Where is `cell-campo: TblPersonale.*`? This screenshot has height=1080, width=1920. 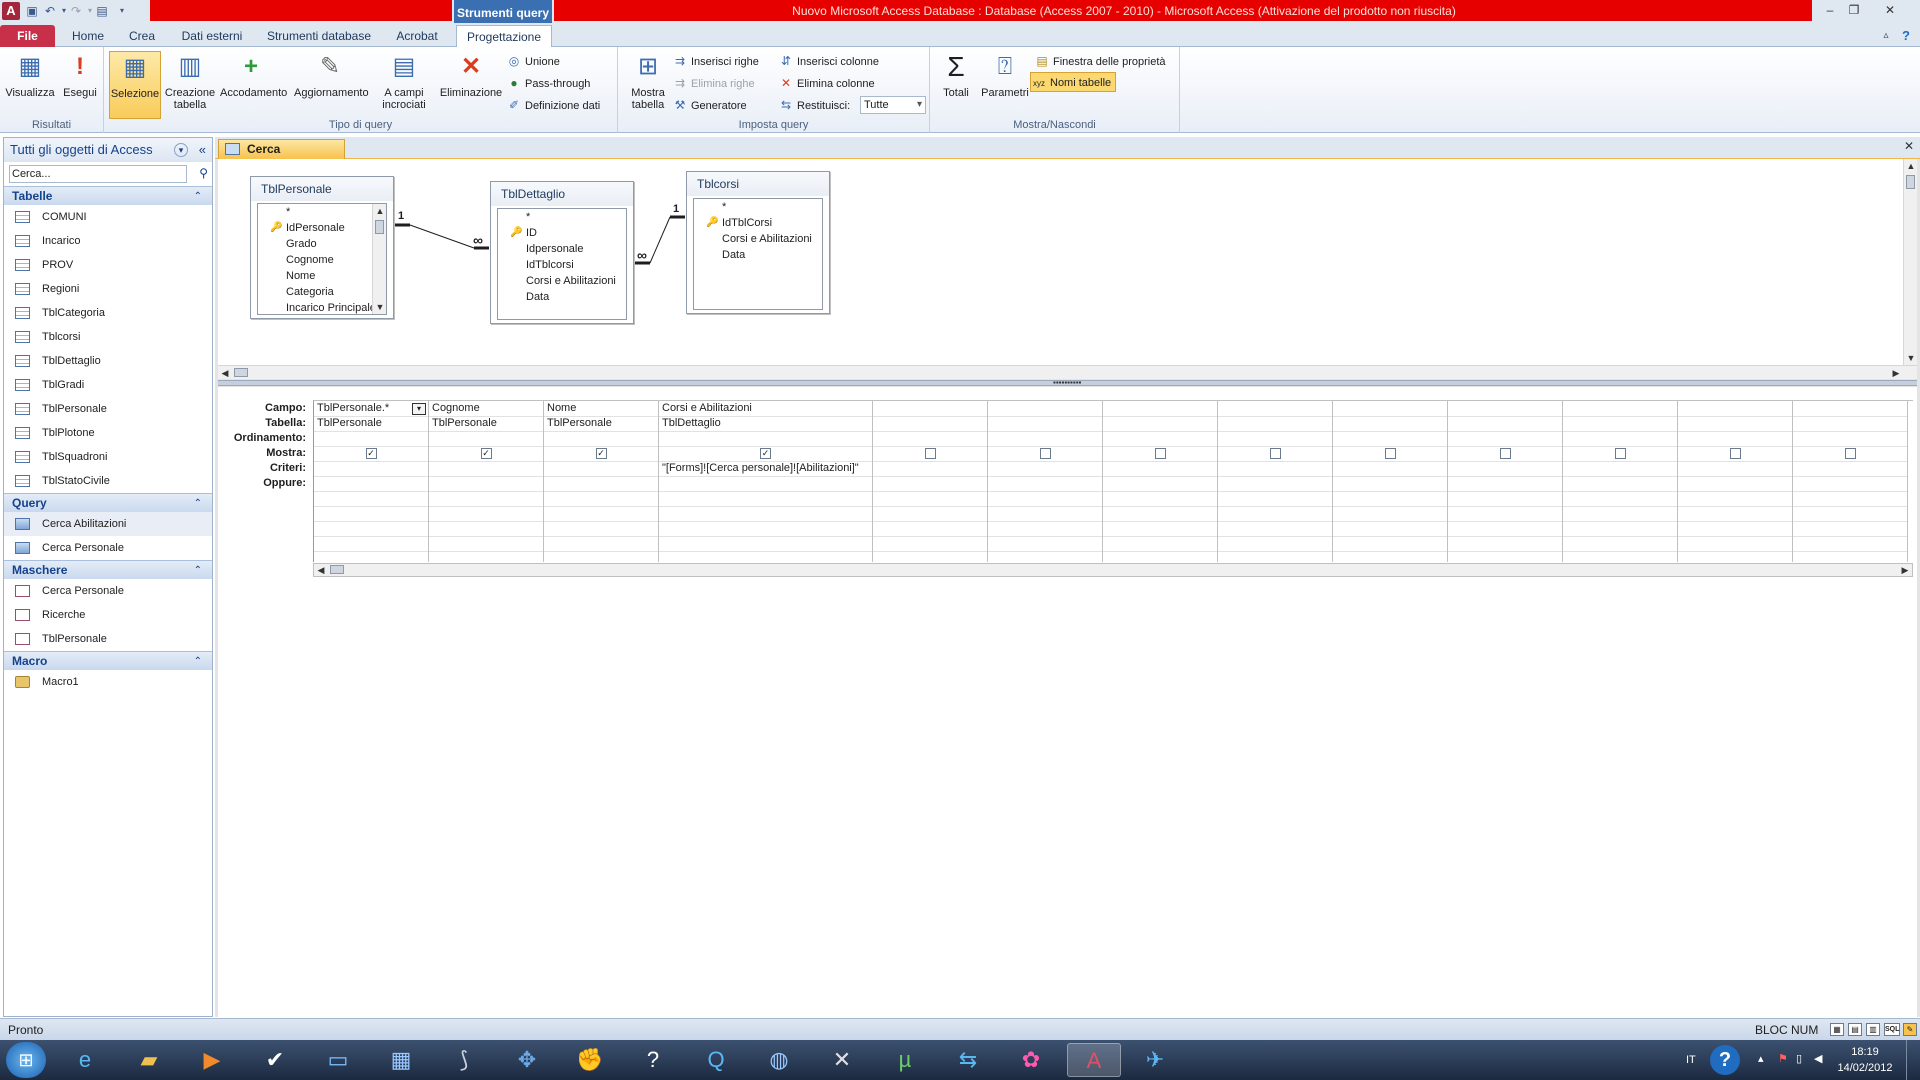
cell-campo: TblPersonale.* is located at coordinates (371, 408).